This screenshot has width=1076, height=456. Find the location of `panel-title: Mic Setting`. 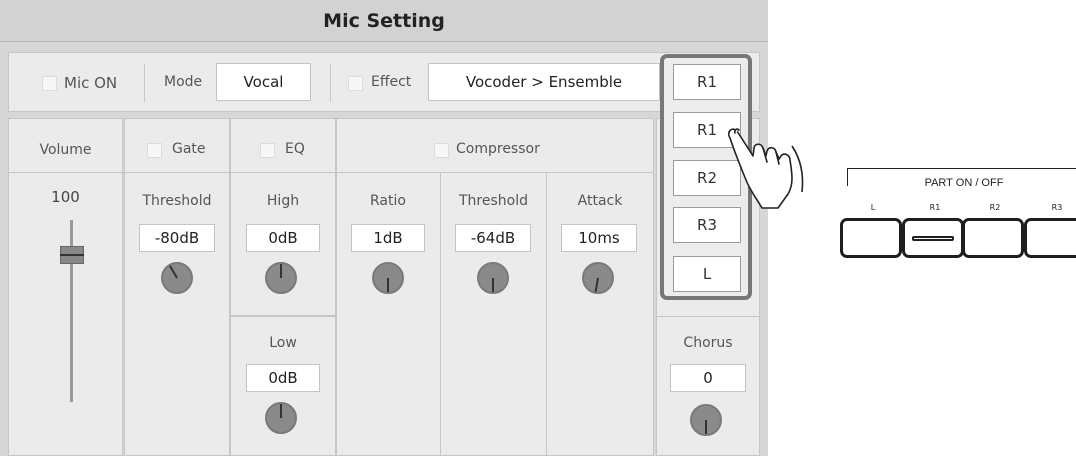

panel-title: Mic Setting is located at coordinates (384, 21).